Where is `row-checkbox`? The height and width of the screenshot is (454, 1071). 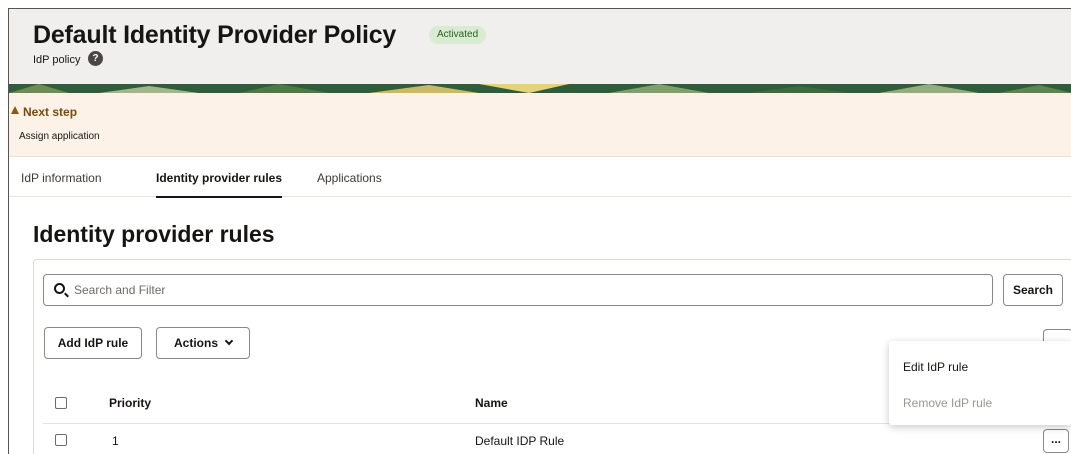 row-checkbox is located at coordinates (61, 440).